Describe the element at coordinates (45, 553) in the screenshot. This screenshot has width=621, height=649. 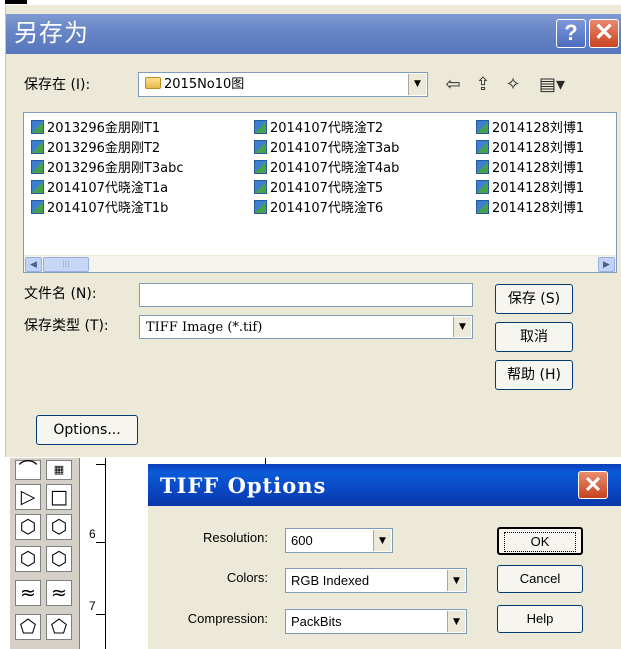
I see `tool-palette: ⌒ ▦ ▷ □ ⬡ ⬡ ⬡ ⬡ ≈ ≈ ⬠ ⬠` at that location.